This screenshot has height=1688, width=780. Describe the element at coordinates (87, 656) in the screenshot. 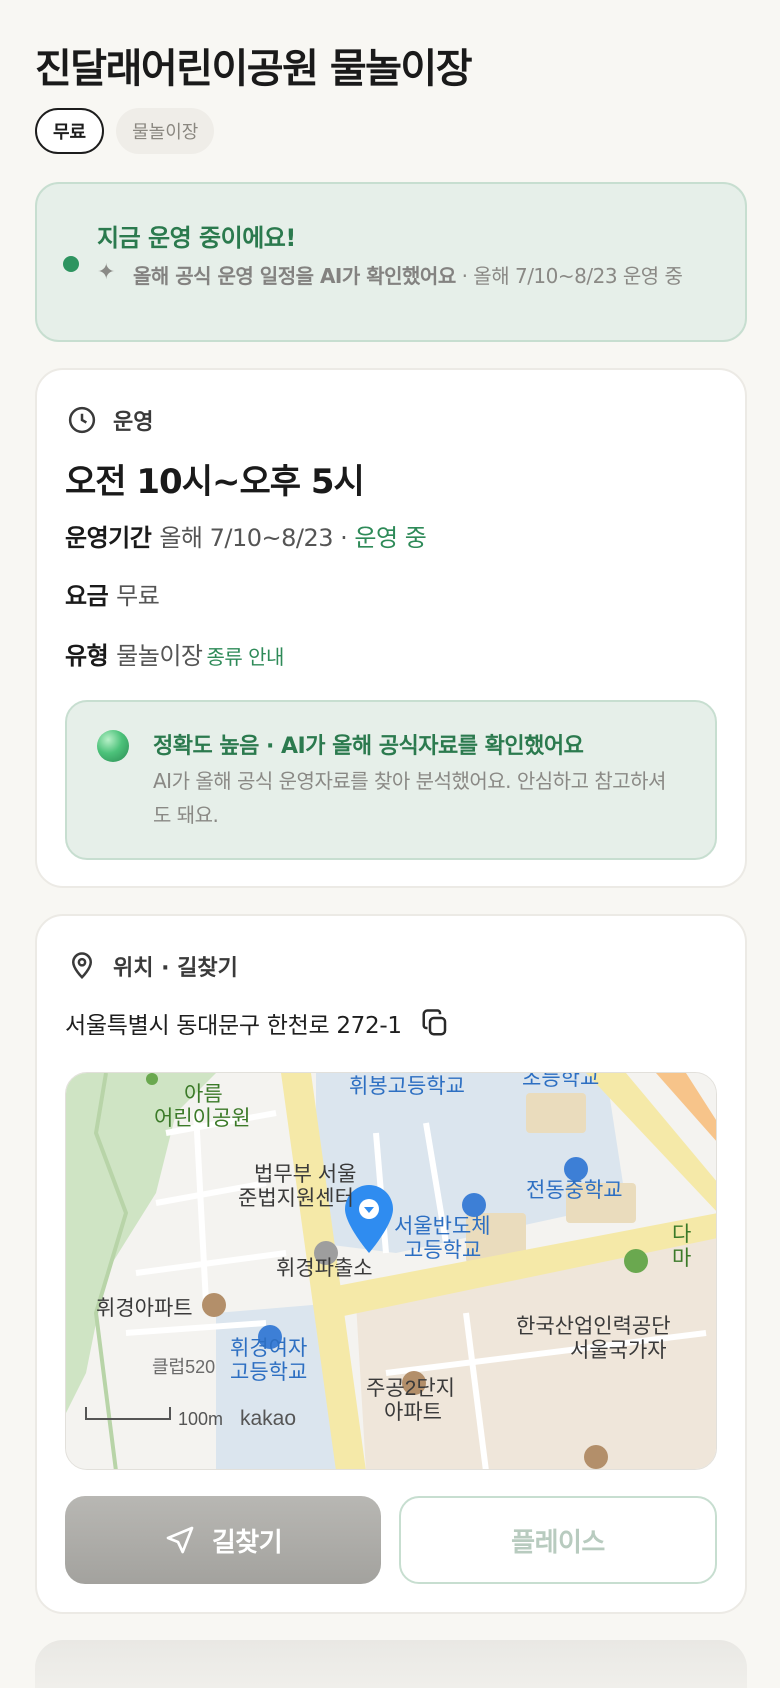

I see `type-label: 유형` at that location.